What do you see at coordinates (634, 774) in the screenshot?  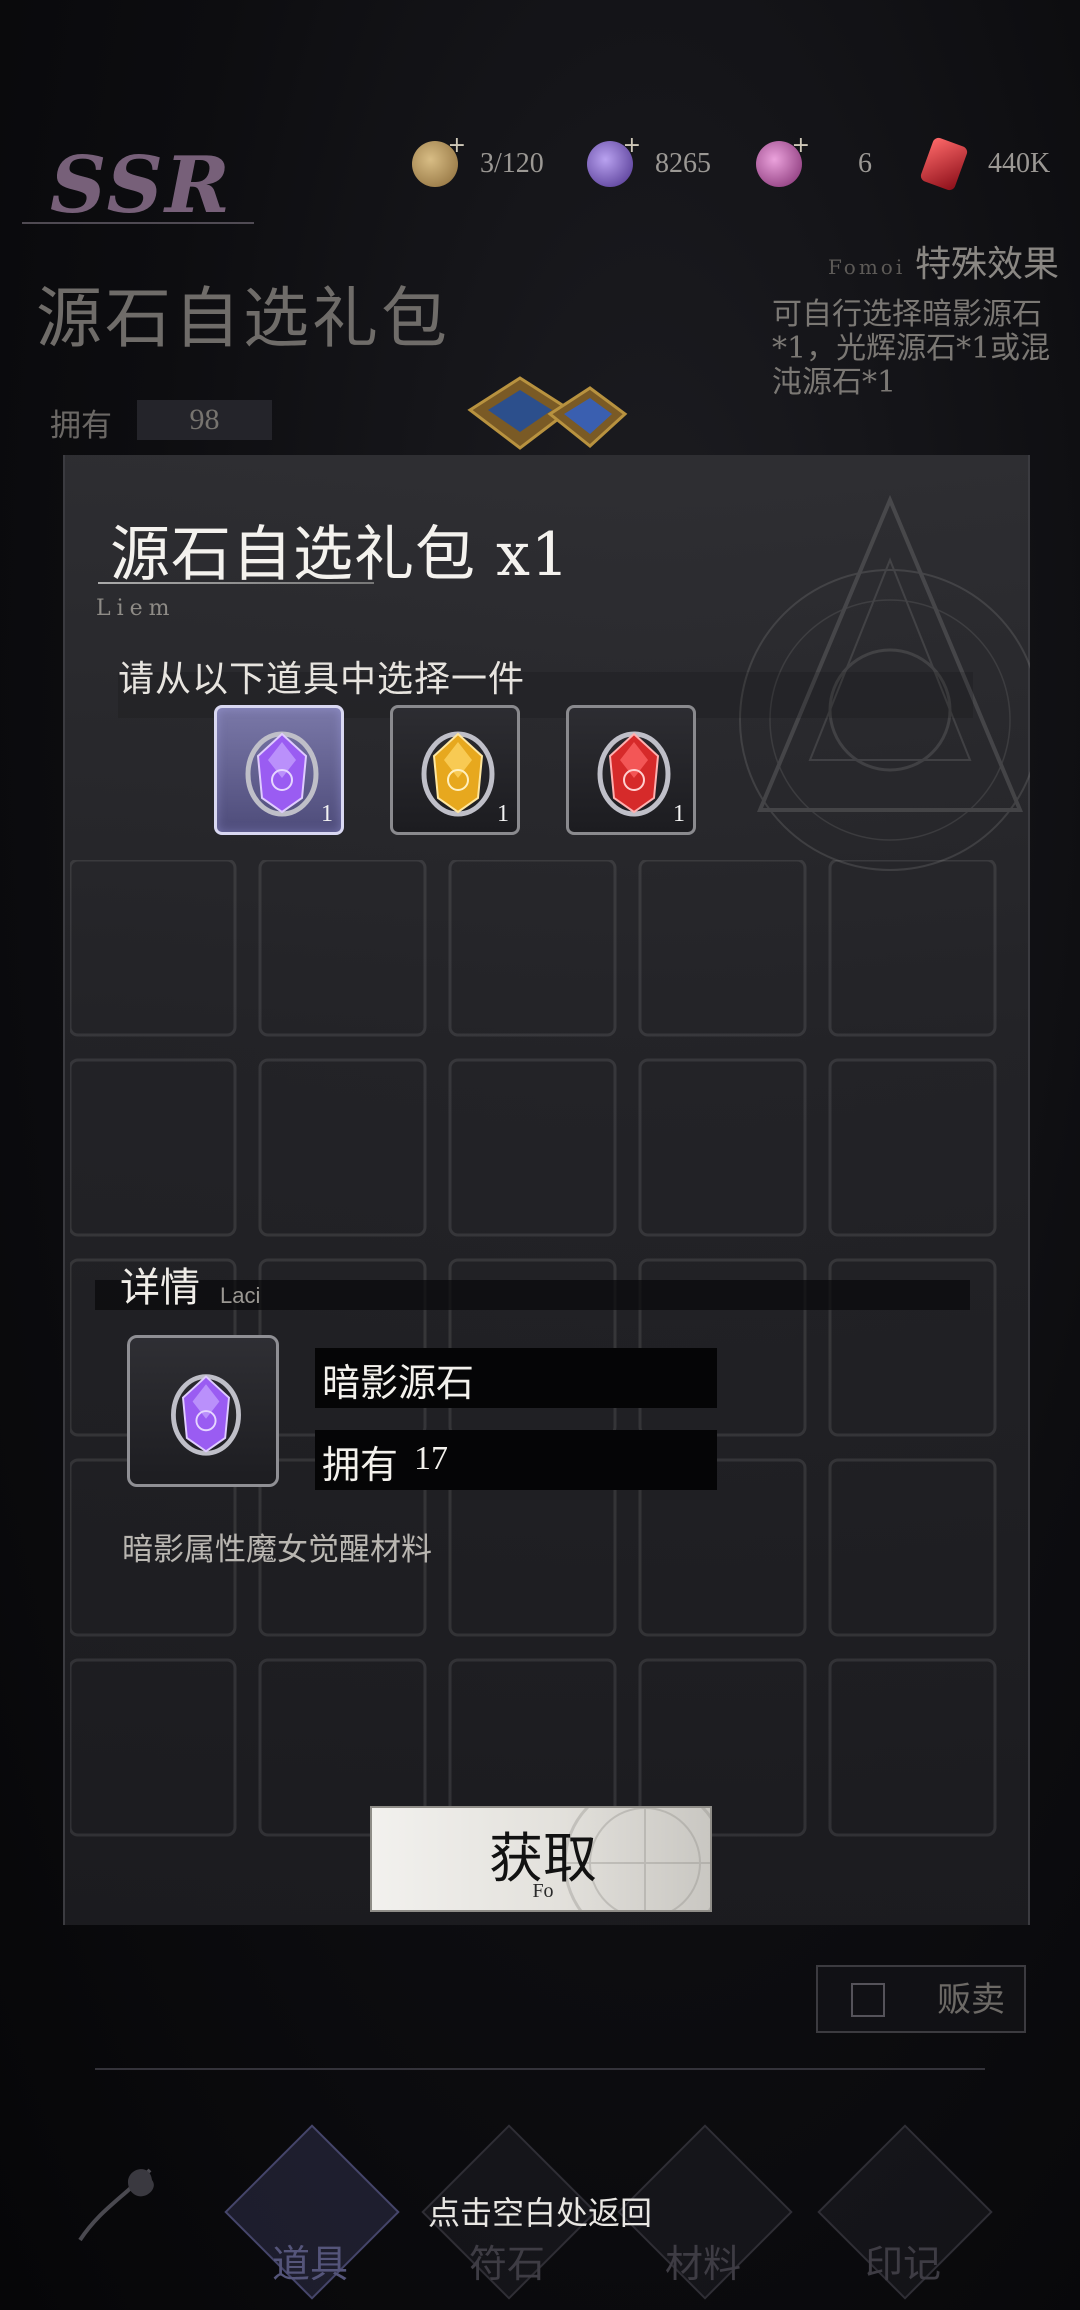 I see `chaos-stone-icon` at bounding box center [634, 774].